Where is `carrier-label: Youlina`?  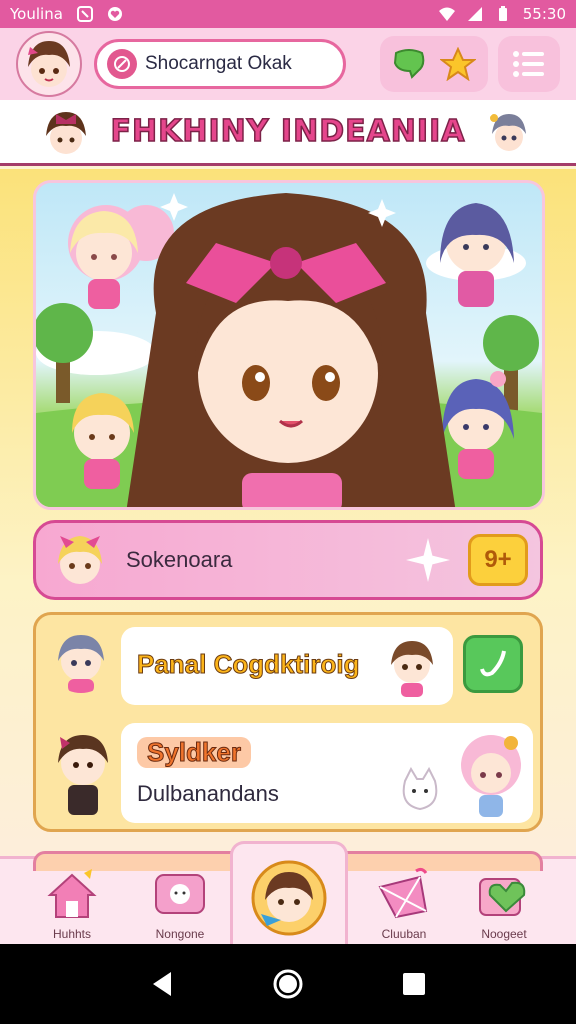 carrier-label: Youlina is located at coordinates (36, 14).